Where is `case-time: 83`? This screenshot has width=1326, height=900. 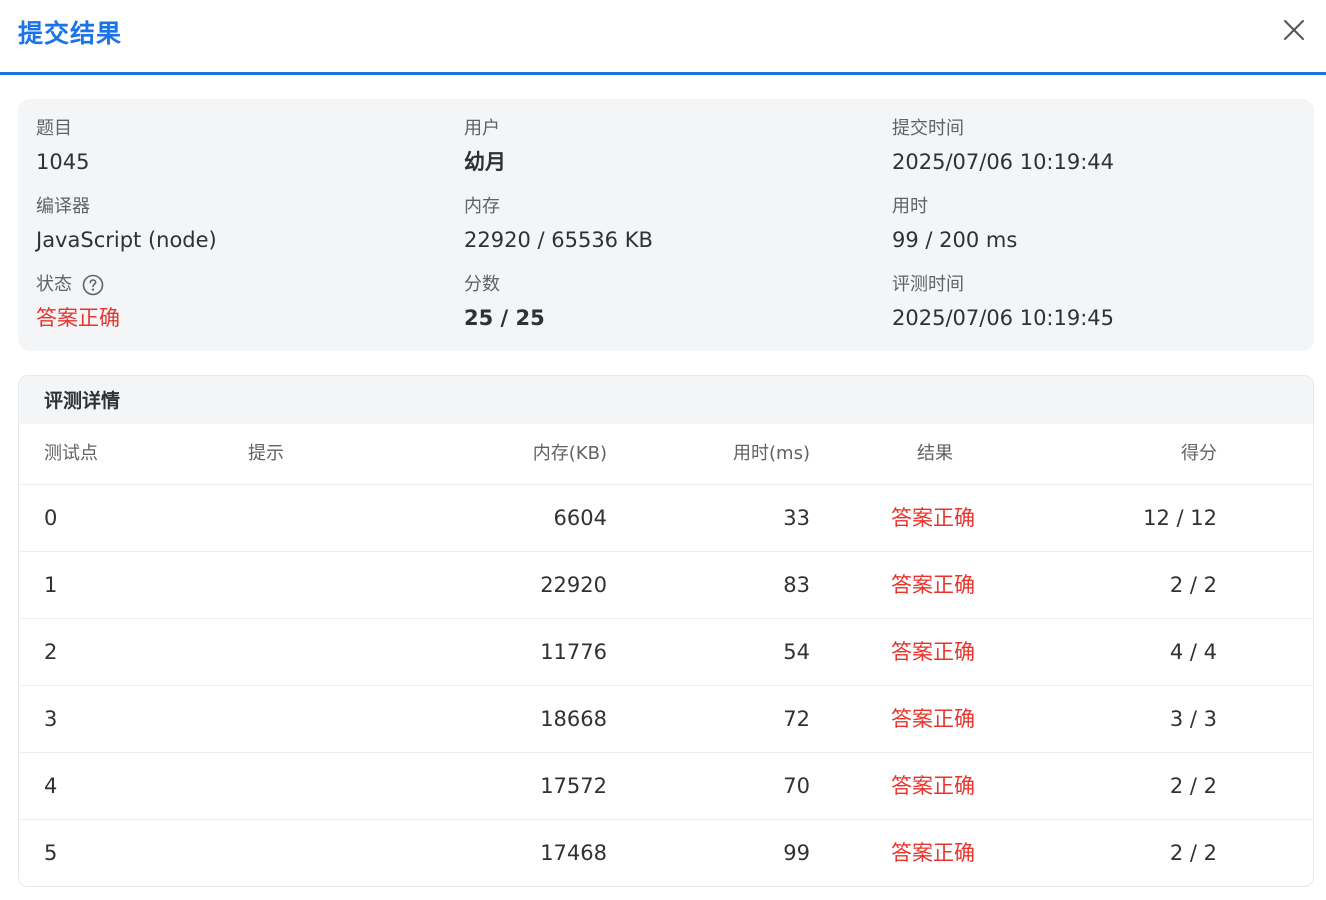
case-time: 83 is located at coordinates (796, 585).